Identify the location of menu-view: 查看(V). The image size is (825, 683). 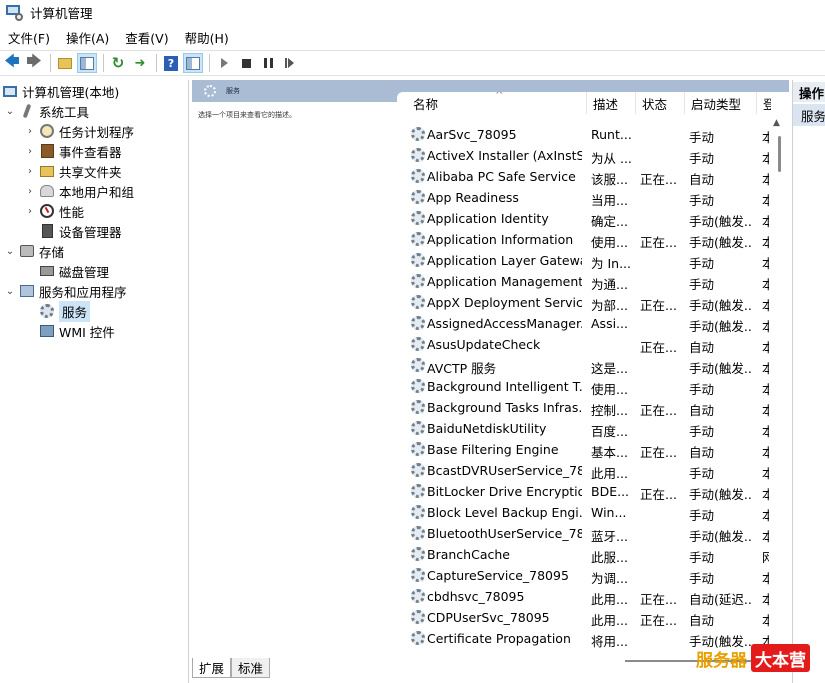
(146, 37).